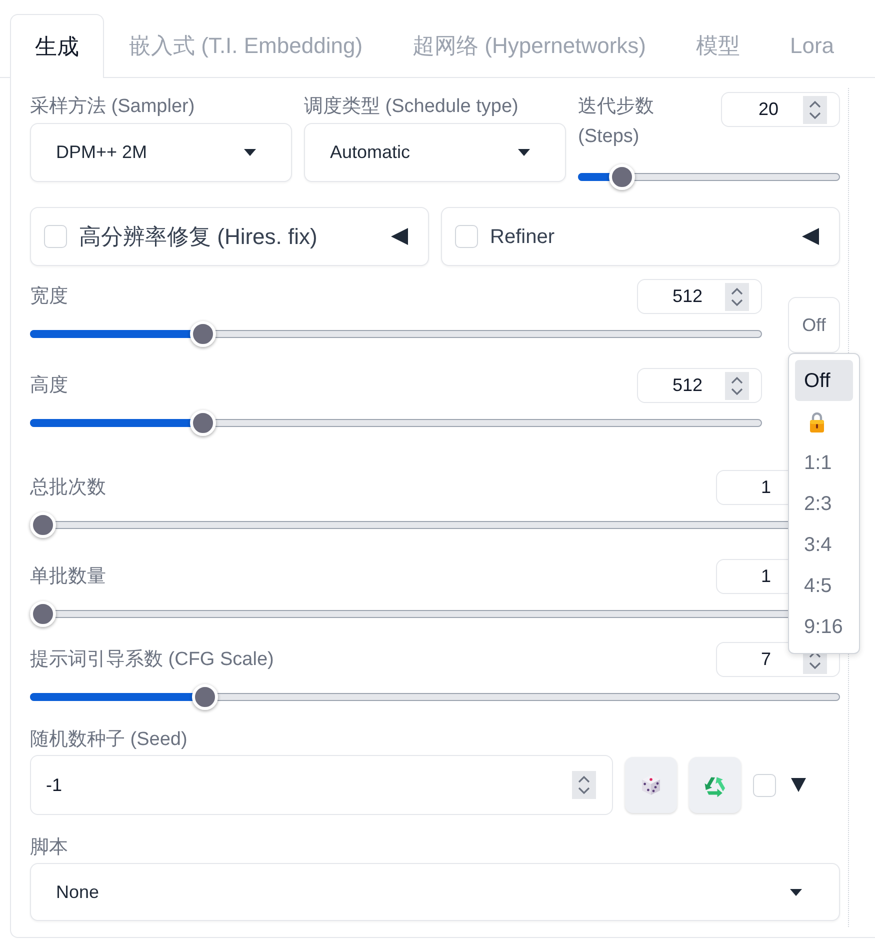 The height and width of the screenshot is (948, 875). I want to click on tab: 生成, so click(57, 46).